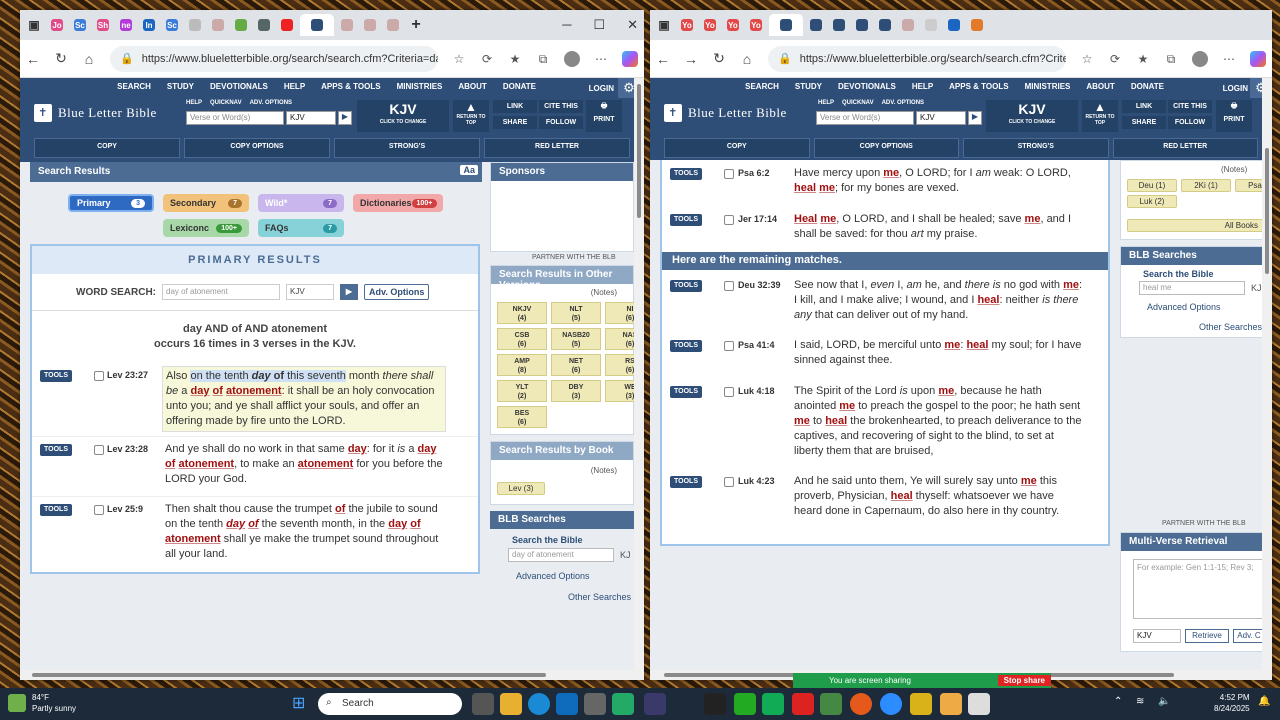 The width and height of the screenshot is (1280, 720). What do you see at coordinates (1024, 680) in the screenshot?
I see `stop-share-button: Stop share` at bounding box center [1024, 680].